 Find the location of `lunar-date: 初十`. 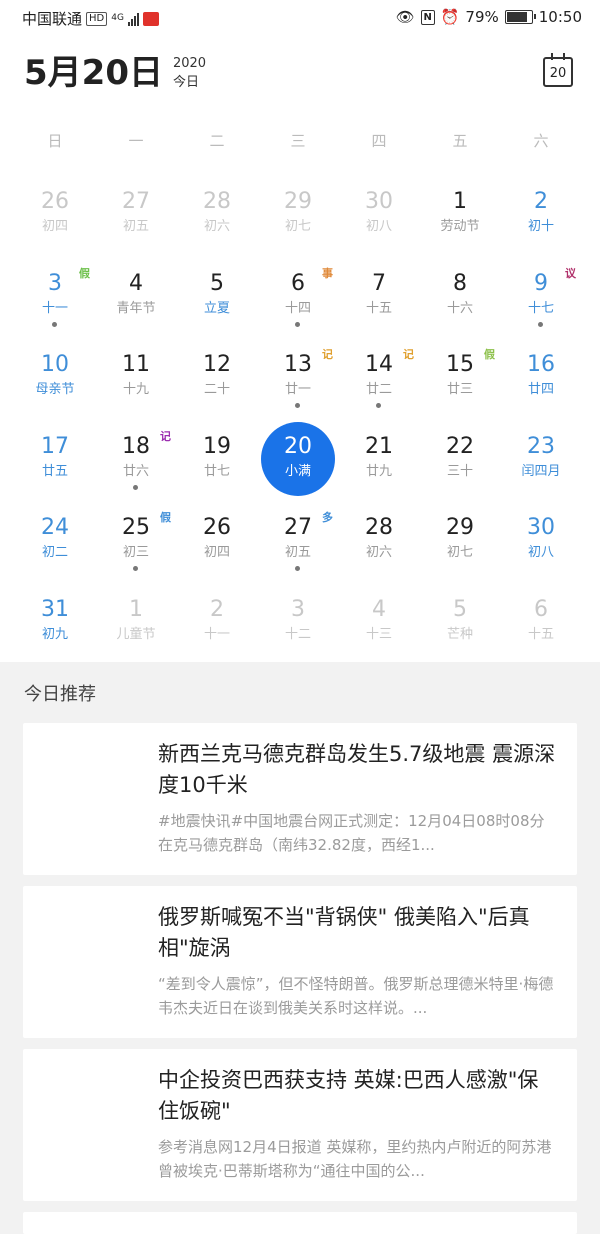

lunar-date: 初十 is located at coordinates (540, 226).